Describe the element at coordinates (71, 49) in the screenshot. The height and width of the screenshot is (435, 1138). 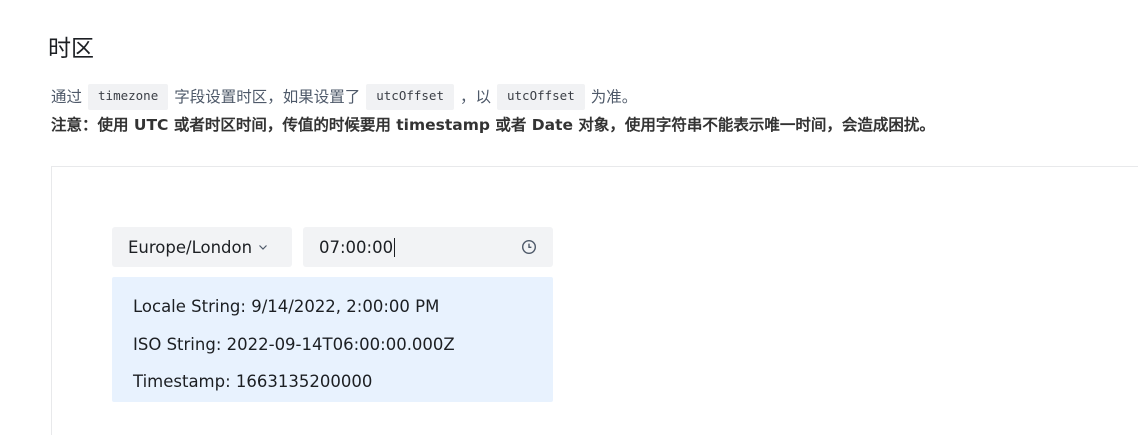
I see `section-title: 时区` at that location.